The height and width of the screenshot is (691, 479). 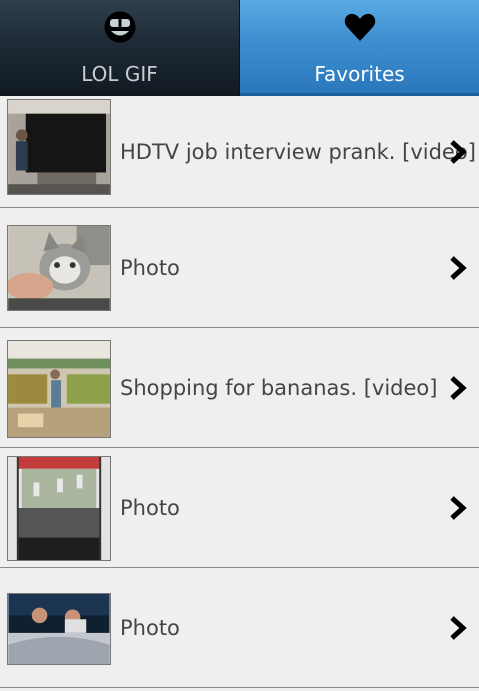 What do you see at coordinates (120, 48) in the screenshot?
I see `tab-lol-gif: LOL GIF` at bounding box center [120, 48].